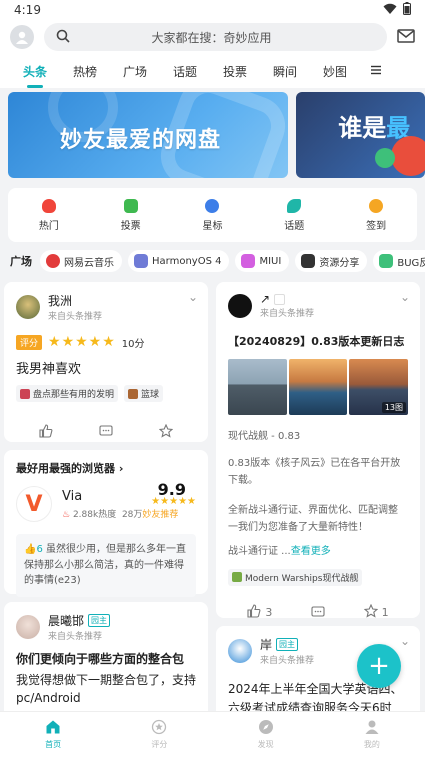 This screenshot has height=757, width=425. I want to click on post-images: 13图, so click(318, 387).